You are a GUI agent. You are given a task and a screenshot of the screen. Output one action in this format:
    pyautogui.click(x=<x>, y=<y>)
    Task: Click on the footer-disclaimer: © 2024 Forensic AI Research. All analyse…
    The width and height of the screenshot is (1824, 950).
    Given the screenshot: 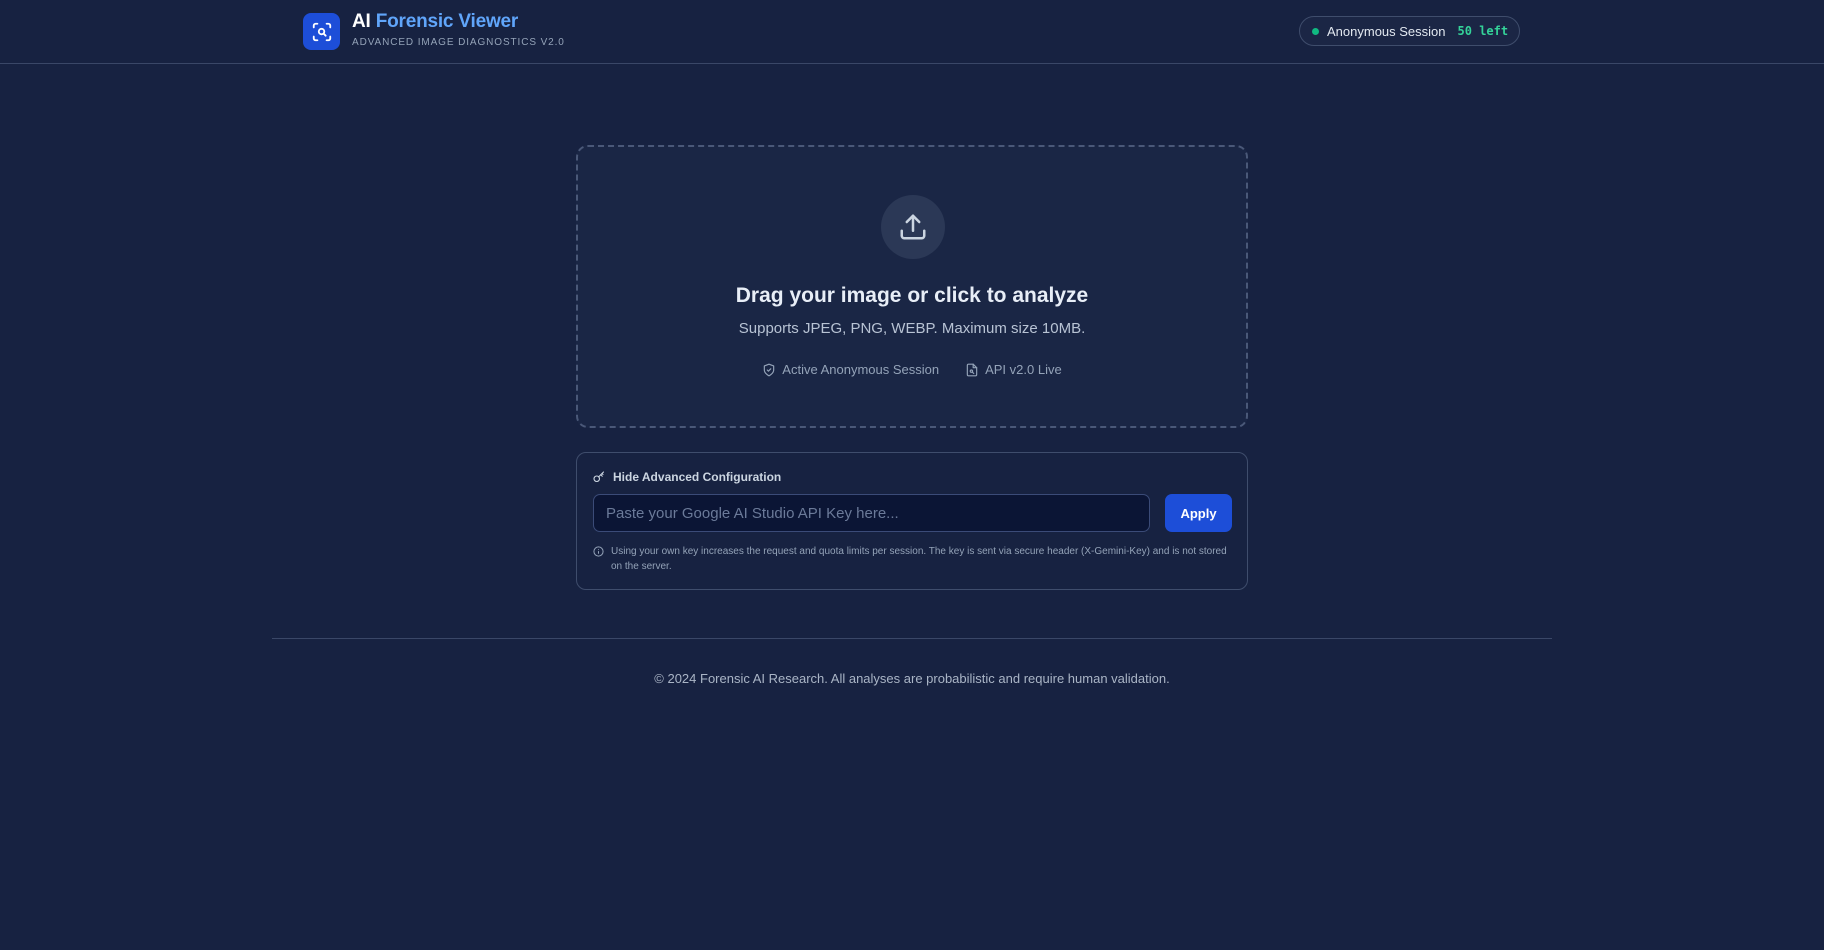 What is the action you would take?
    pyautogui.click(x=912, y=678)
    